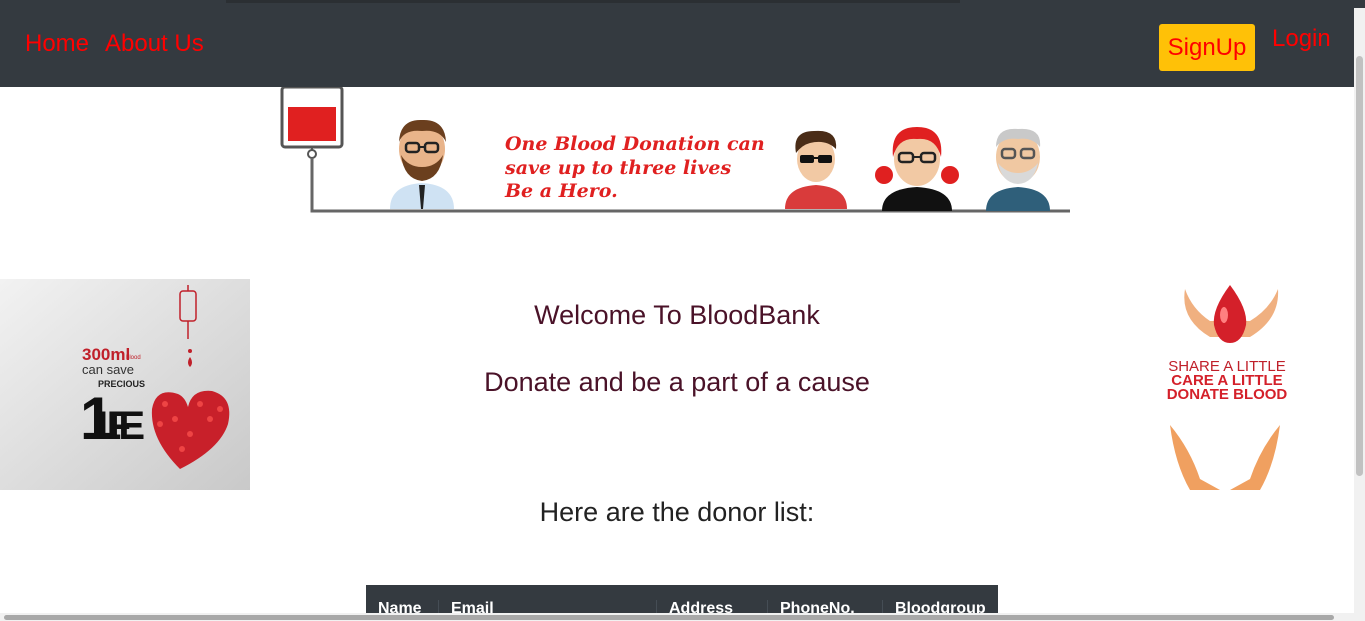 This screenshot has height=621, width=1365. What do you see at coordinates (57, 44) in the screenshot?
I see `nav-home-link: Home` at bounding box center [57, 44].